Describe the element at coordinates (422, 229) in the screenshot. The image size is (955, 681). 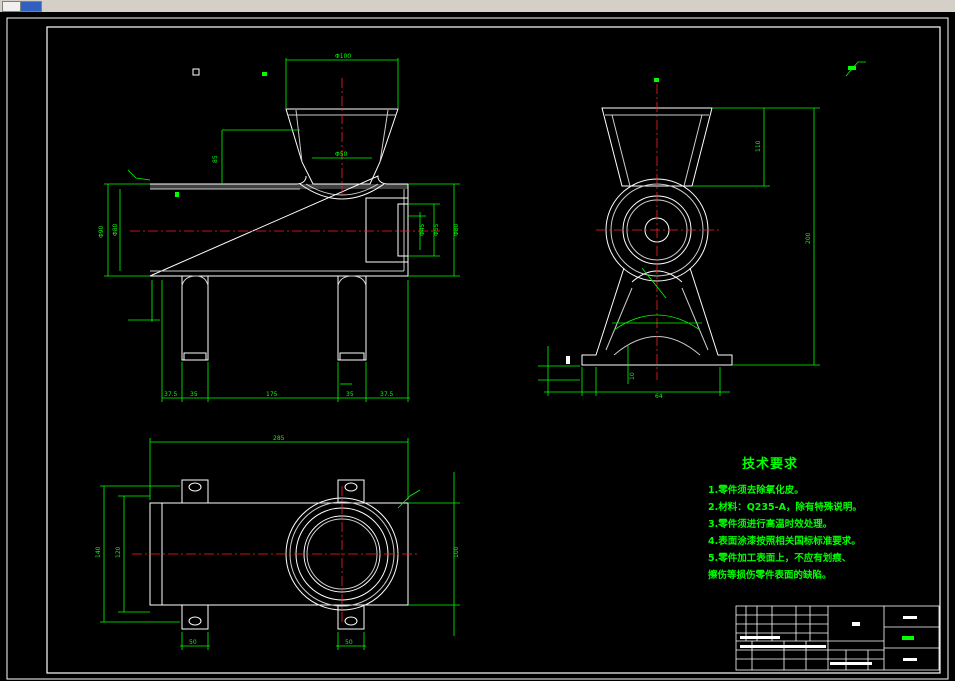
I see `dim-outlet-2: Φ45` at that location.